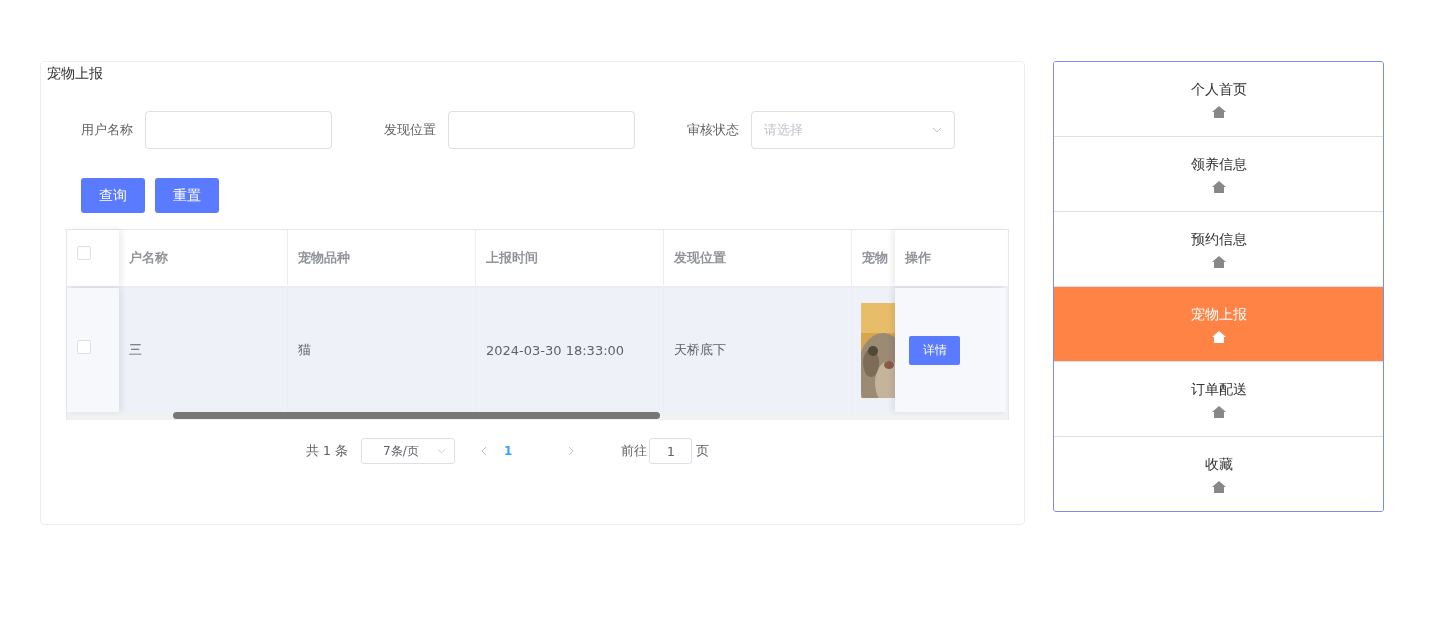 This screenshot has width=1450, height=622. What do you see at coordinates (324, 258) in the screenshot?
I see `column-header: 宠物品种` at bounding box center [324, 258].